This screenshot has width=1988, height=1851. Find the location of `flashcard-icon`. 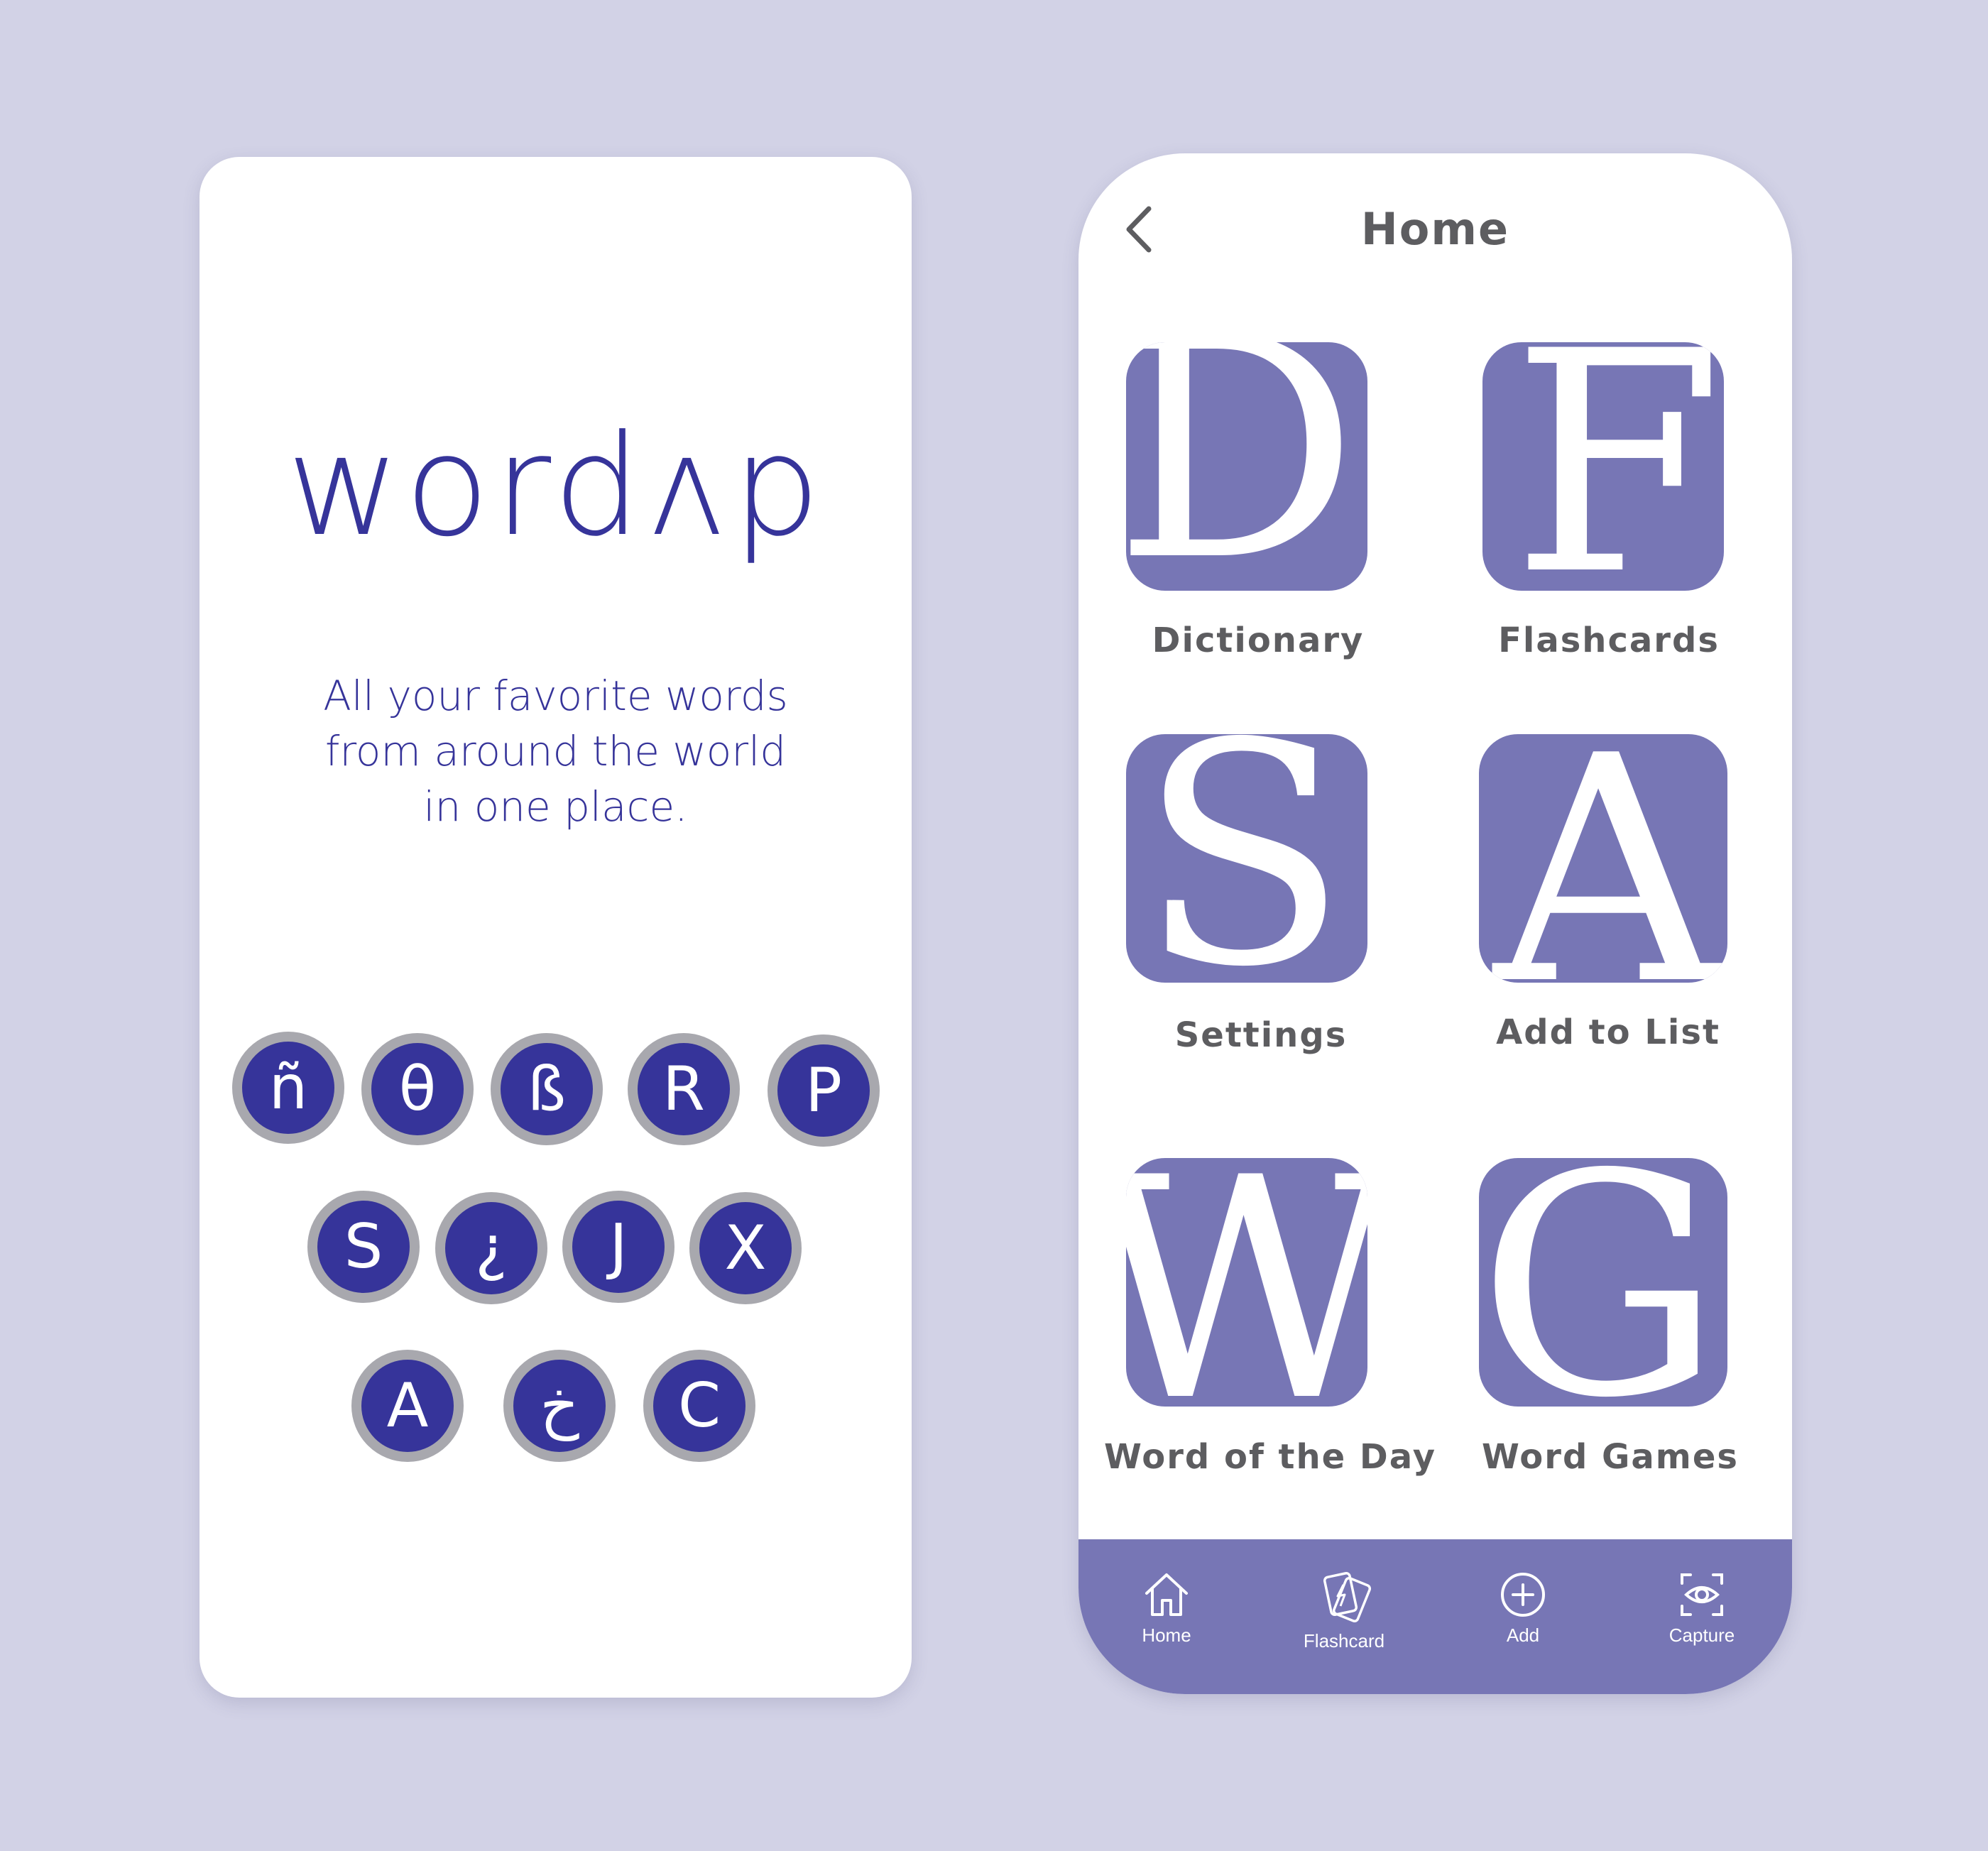

flashcard-icon is located at coordinates (1347, 1597).